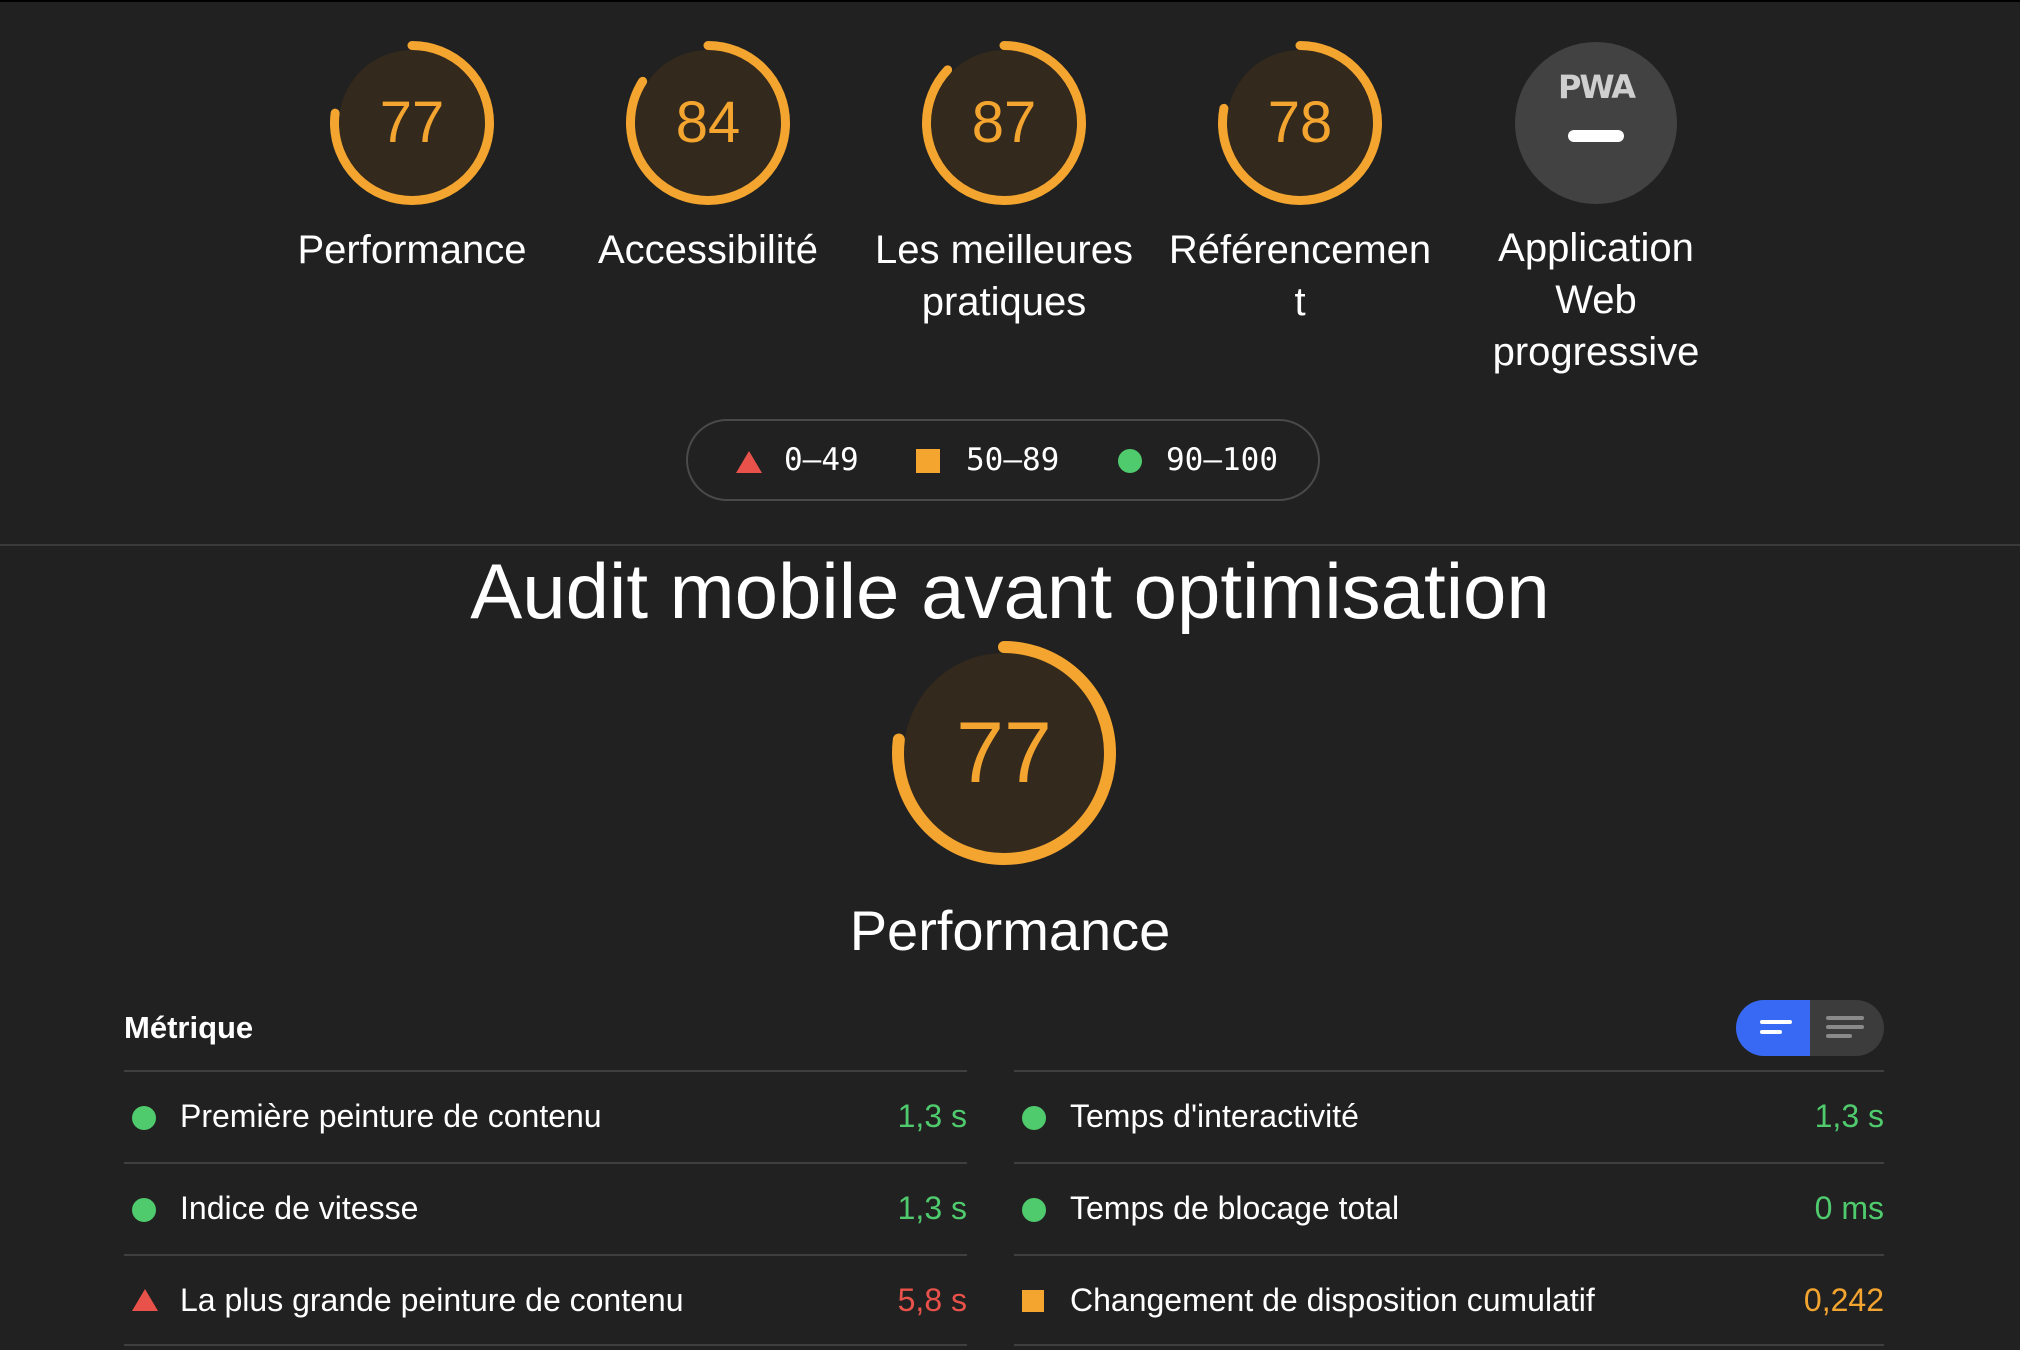 This screenshot has width=2020, height=1350. What do you see at coordinates (412, 250) in the screenshot?
I see `gauge-label: Performance` at bounding box center [412, 250].